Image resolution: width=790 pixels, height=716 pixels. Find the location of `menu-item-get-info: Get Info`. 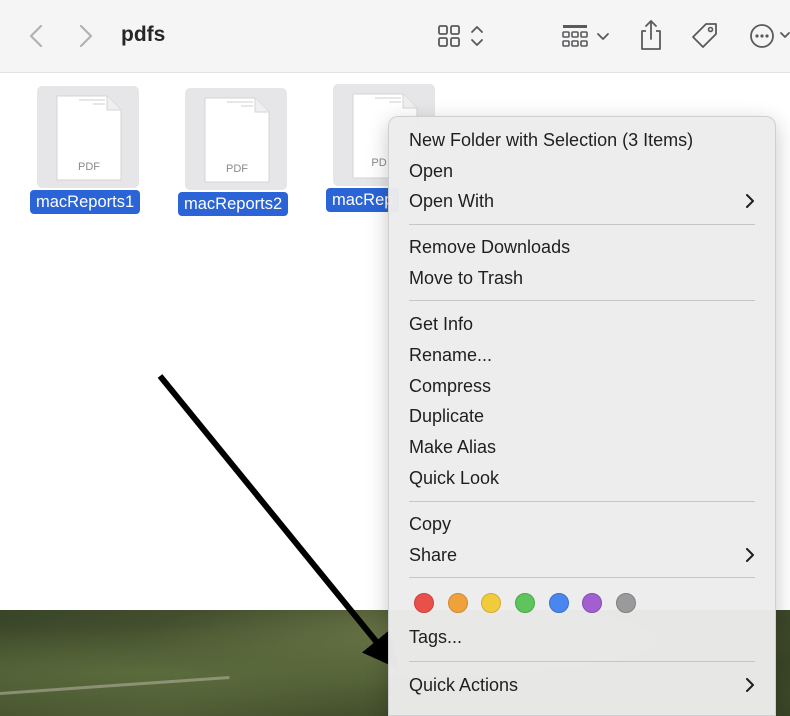

menu-item-get-info: Get Info is located at coordinates (586, 324).